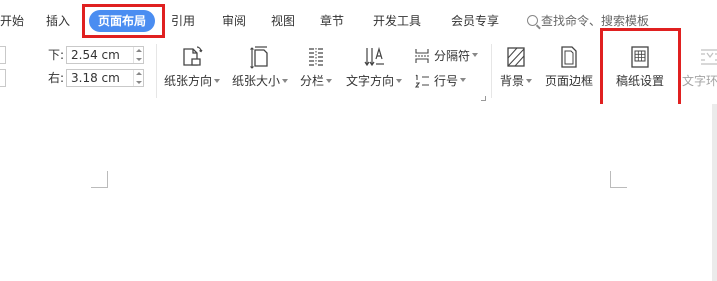 The height and width of the screenshot is (281, 717). I want to click on tab-start: 开始, so click(12, 21).